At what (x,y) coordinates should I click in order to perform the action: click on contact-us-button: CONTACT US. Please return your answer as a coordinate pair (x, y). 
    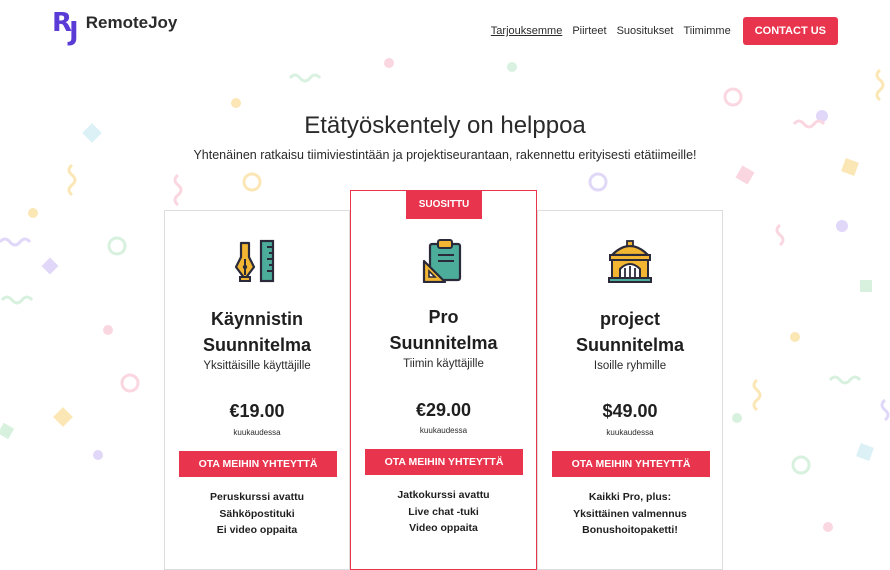
    Looking at the image, I should click on (790, 31).